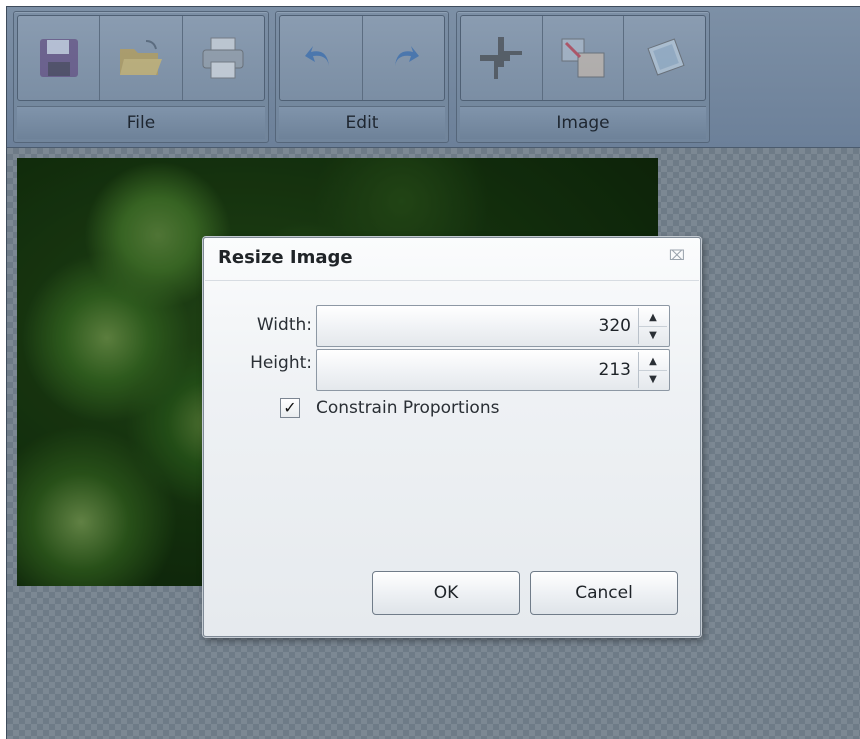 The width and height of the screenshot is (860, 739). I want to click on print-button, so click(223, 58).